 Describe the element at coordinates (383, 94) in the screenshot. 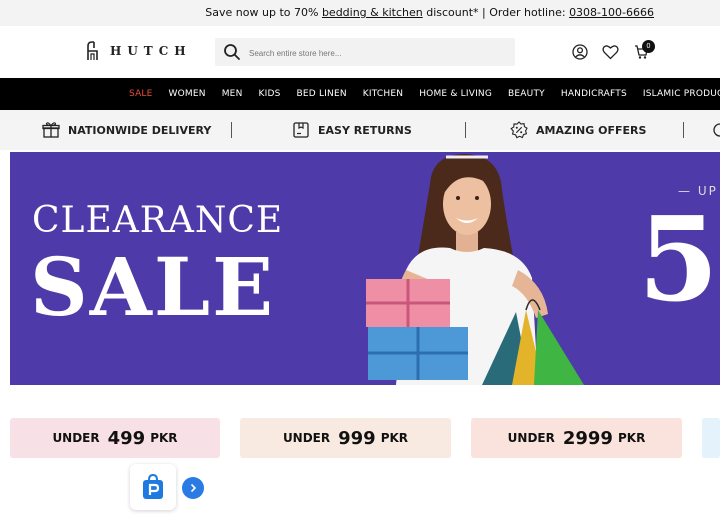

I see `nav-item-kitchen: KITCHEN` at that location.